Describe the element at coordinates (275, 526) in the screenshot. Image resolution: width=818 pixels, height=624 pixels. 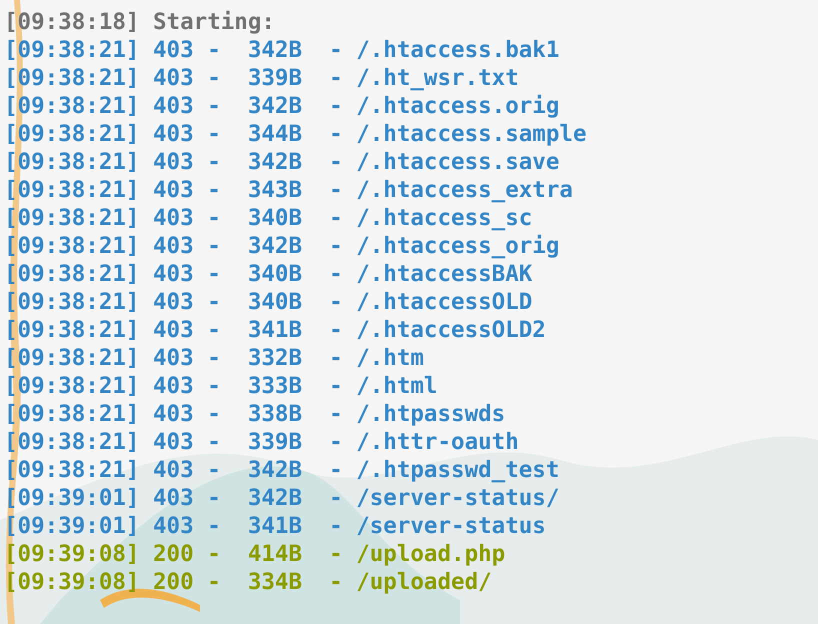
I see `log-line: [09:39:01] 403 - 341B - /server-status` at that location.